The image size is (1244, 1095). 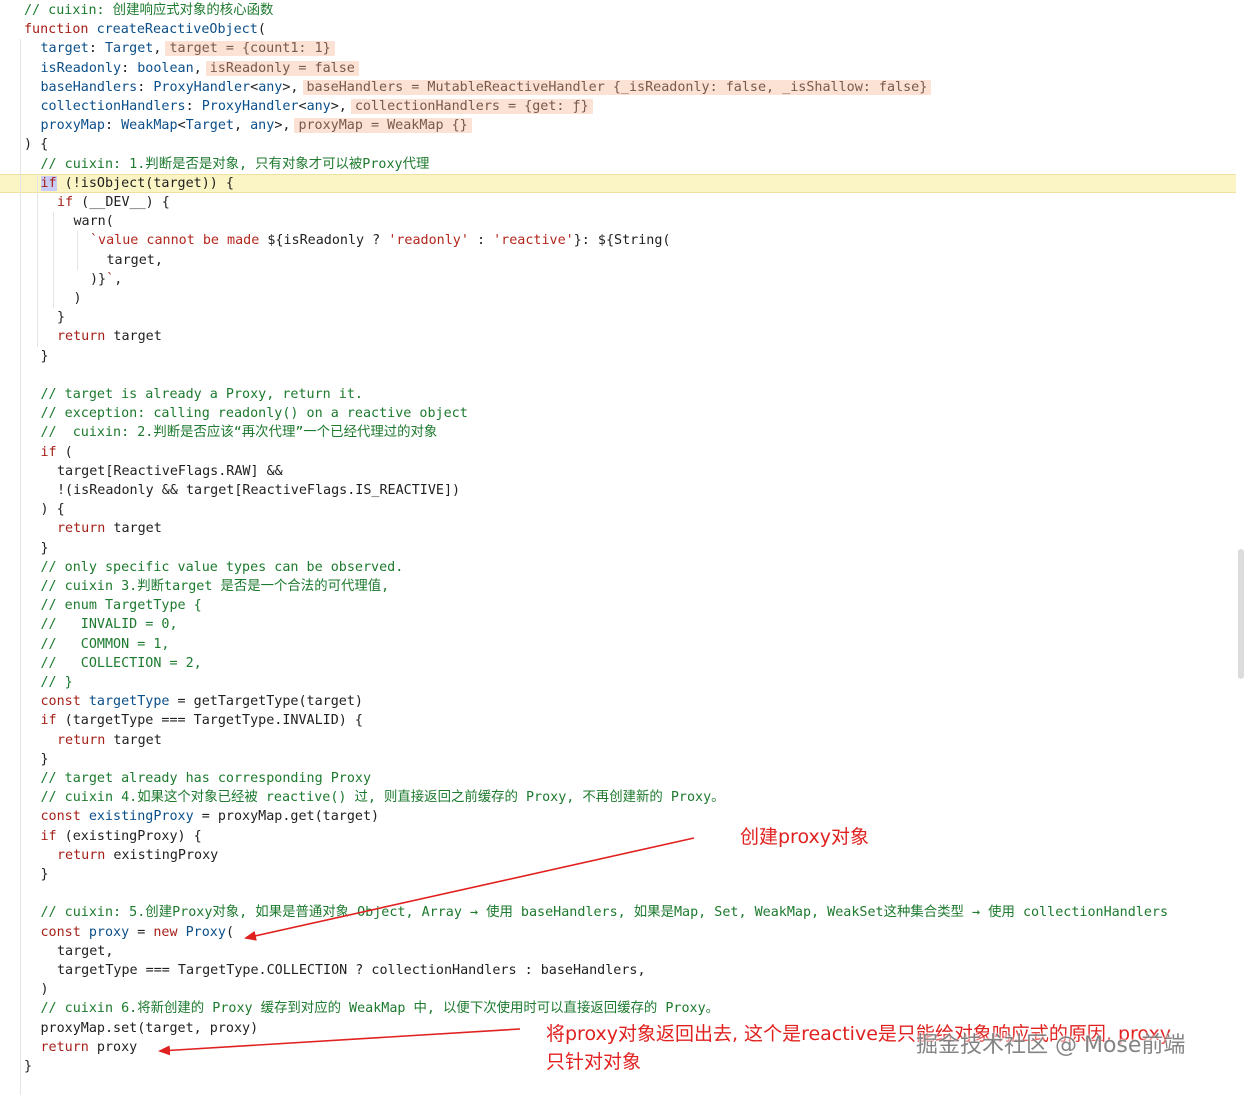 I want to click on vertical-scrollbar, so click(x=1241, y=614).